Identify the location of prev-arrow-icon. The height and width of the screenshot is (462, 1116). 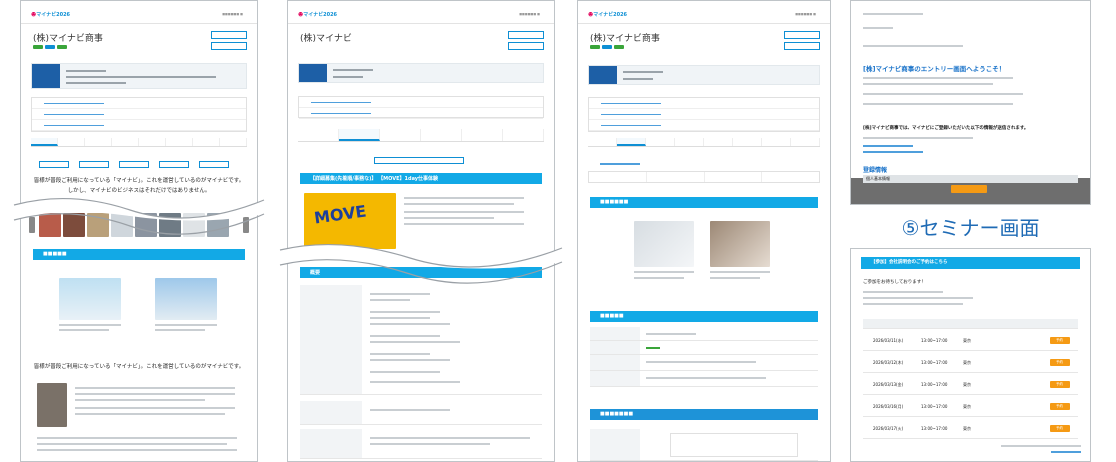
(32, 225).